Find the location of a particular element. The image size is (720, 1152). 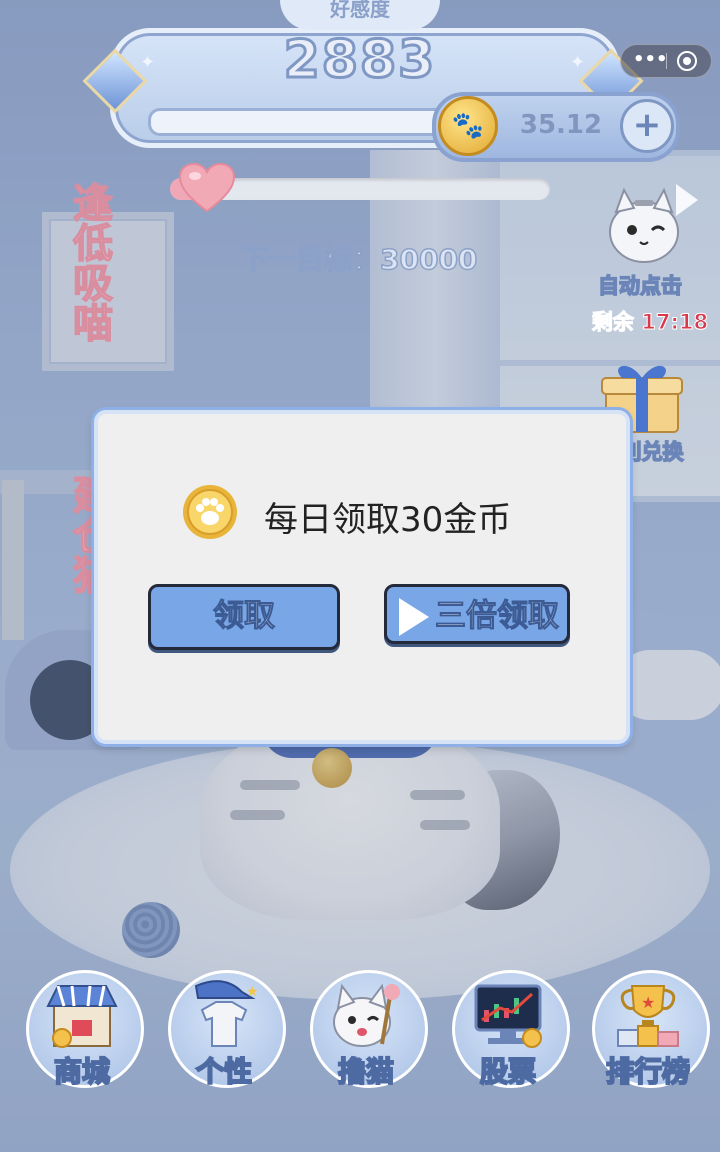

nav-label: 个性 is located at coordinates (224, 1071).